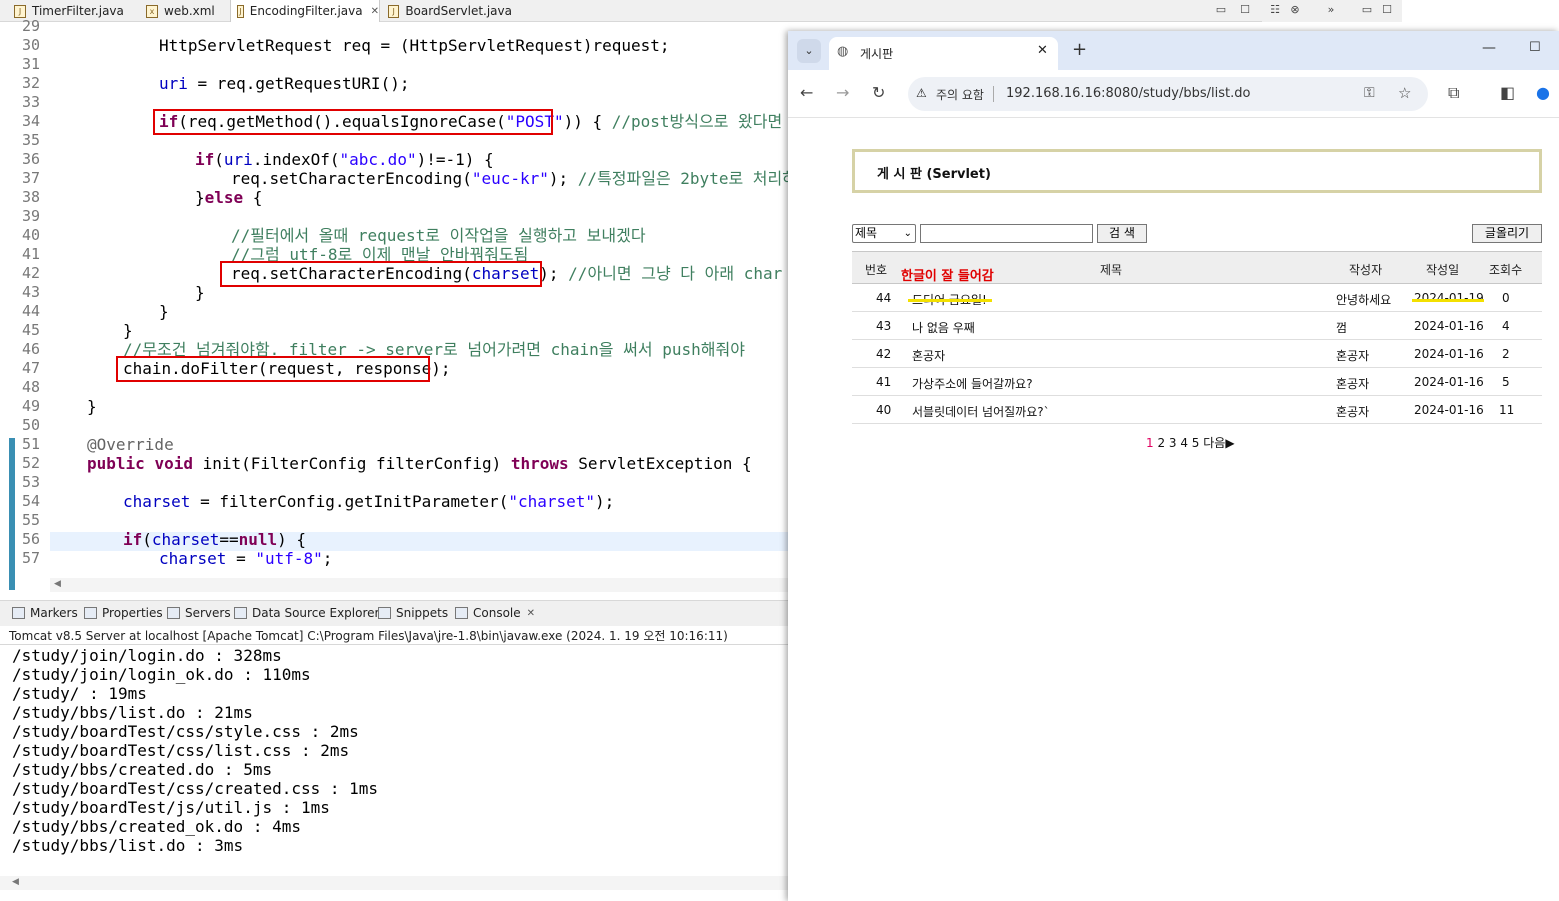 The height and width of the screenshot is (901, 1559). Describe the element at coordinates (1150, 443) in the screenshot. I see `page-current: 1` at that location.